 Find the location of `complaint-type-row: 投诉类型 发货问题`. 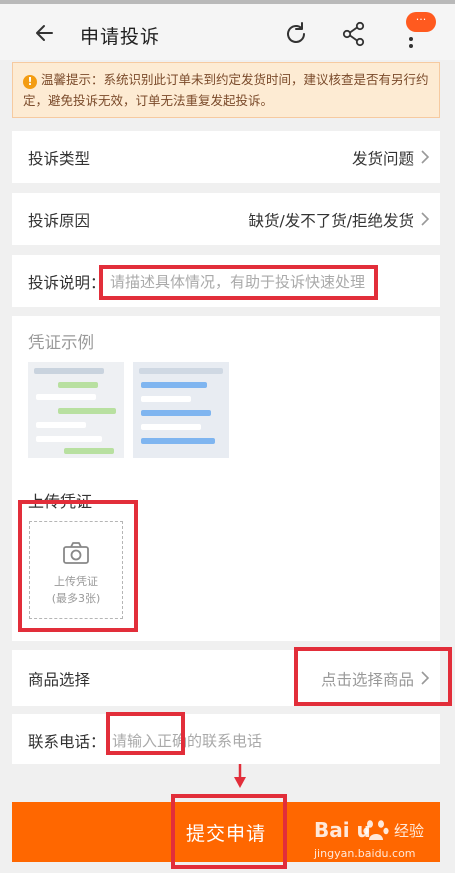

complaint-type-row: 投诉类型 发货问题 is located at coordinates (226, 157).